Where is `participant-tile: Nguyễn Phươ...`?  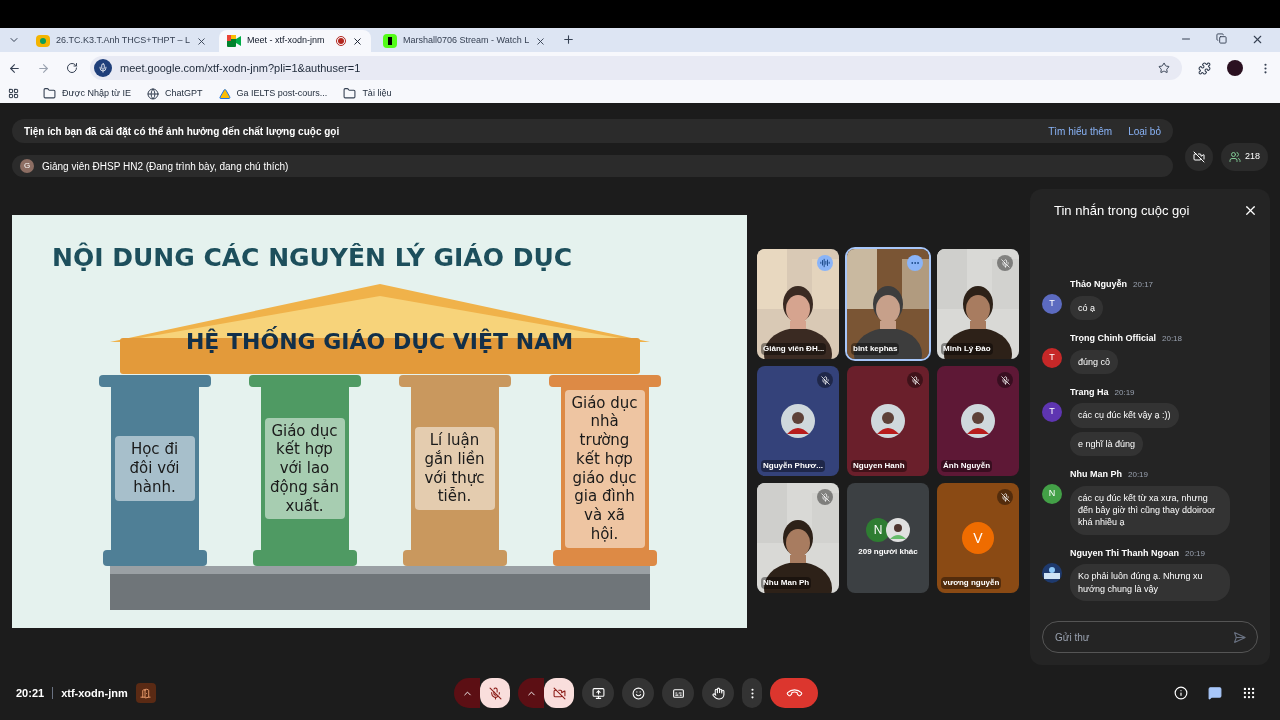 participant-tile: Nguyễn Phươ... is located at coordinates (798, 421).